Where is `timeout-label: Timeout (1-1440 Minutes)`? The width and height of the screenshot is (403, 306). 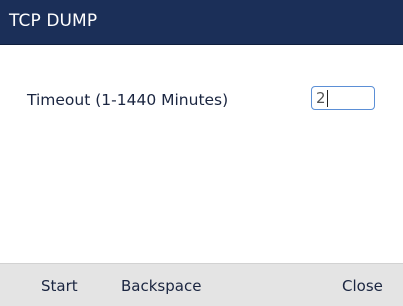
timeout-label: Timeout (1-1440 Minutes) is located at coordinates (128, 100).